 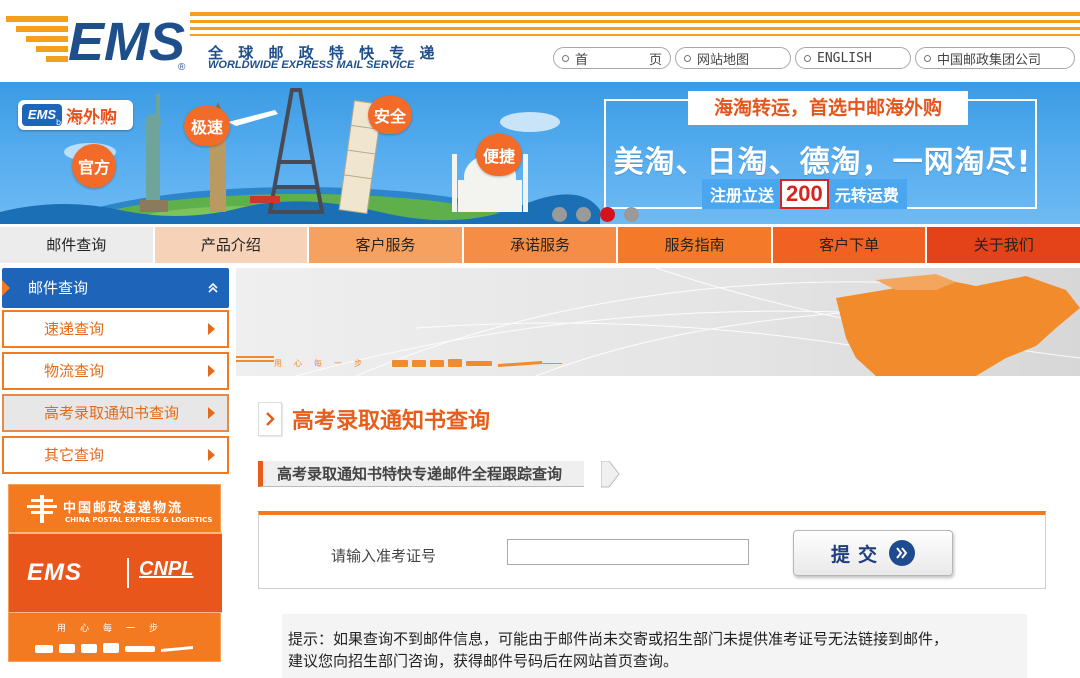 I want to click on main-nav: 邮件查询 产品介绍 客户服务 承诺服务 服务指南 客户下单 关于我们, so click(x=540, y=244).